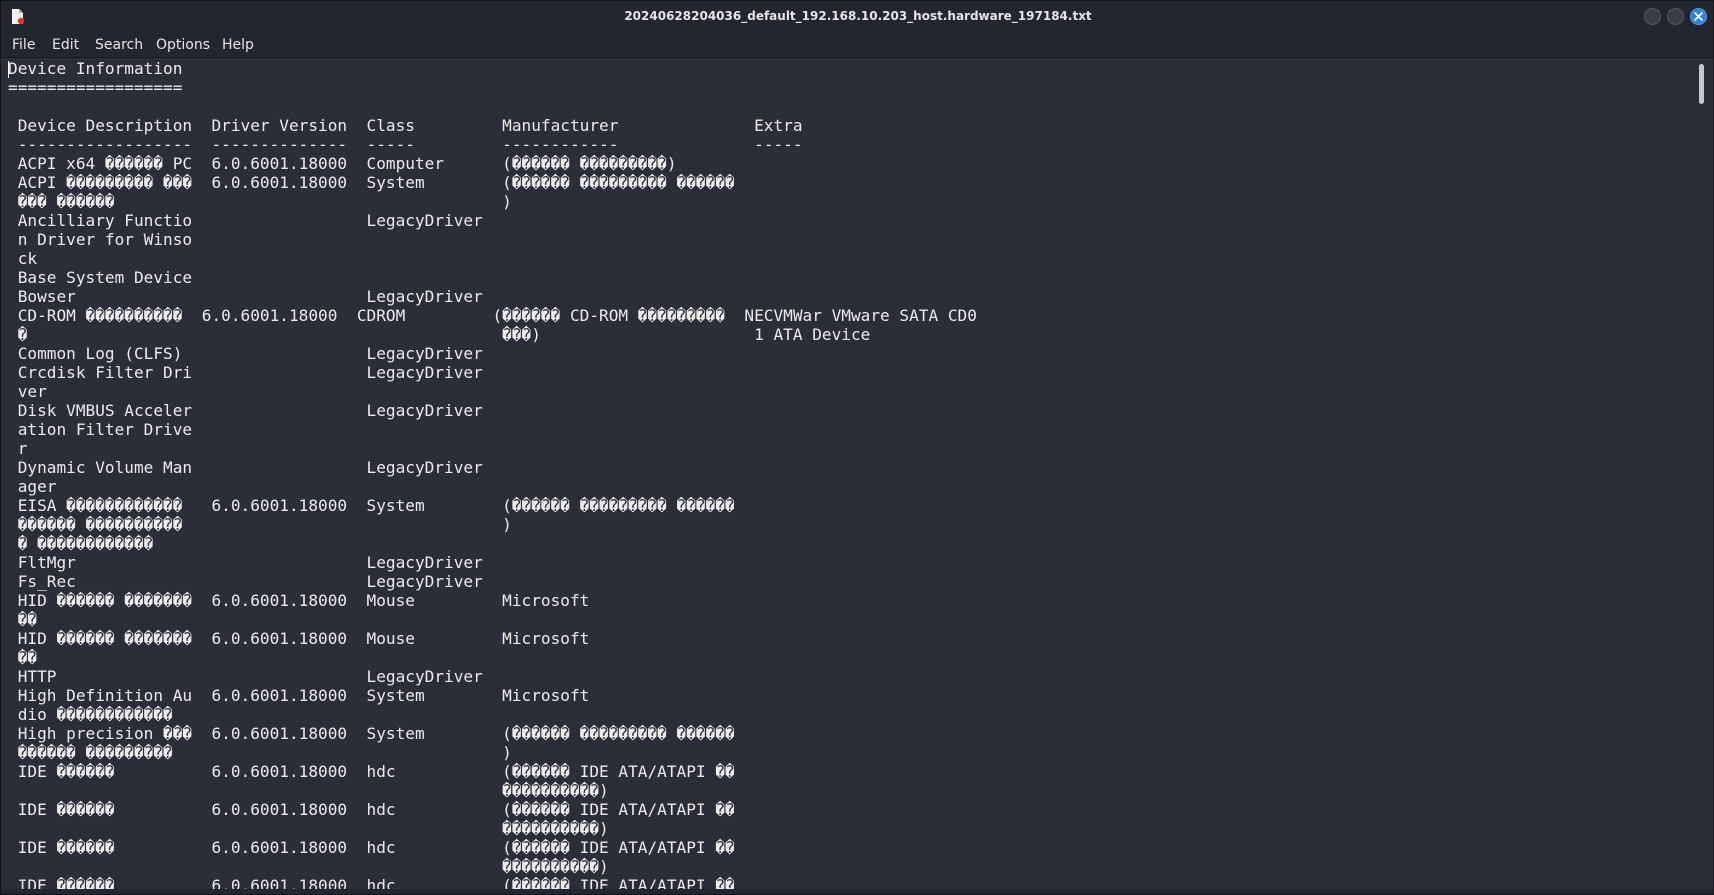 This screenshot has height=895, width=1714. I want to click on menu-options: Options, so click(183, 45).